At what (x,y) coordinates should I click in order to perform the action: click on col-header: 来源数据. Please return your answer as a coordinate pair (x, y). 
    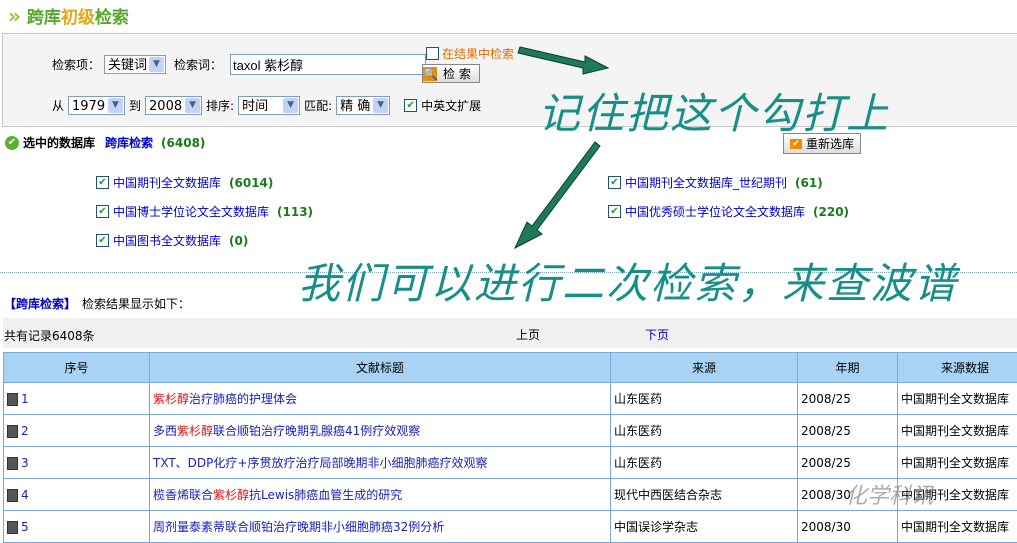
    Looking at the image, I should click on (957, 368).